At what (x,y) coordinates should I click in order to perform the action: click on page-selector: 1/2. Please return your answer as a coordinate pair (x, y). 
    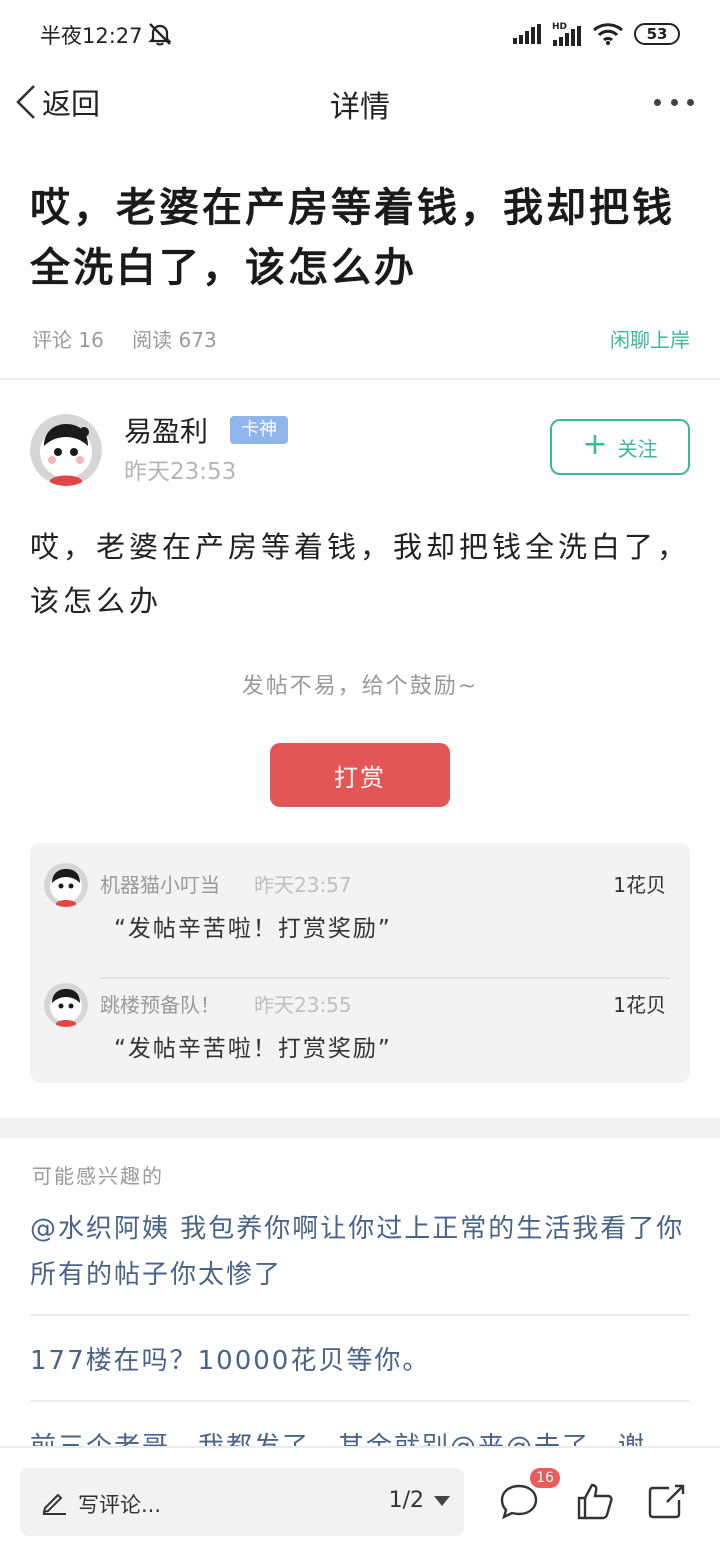
    Looking at the image, I should click on (419, 1500).